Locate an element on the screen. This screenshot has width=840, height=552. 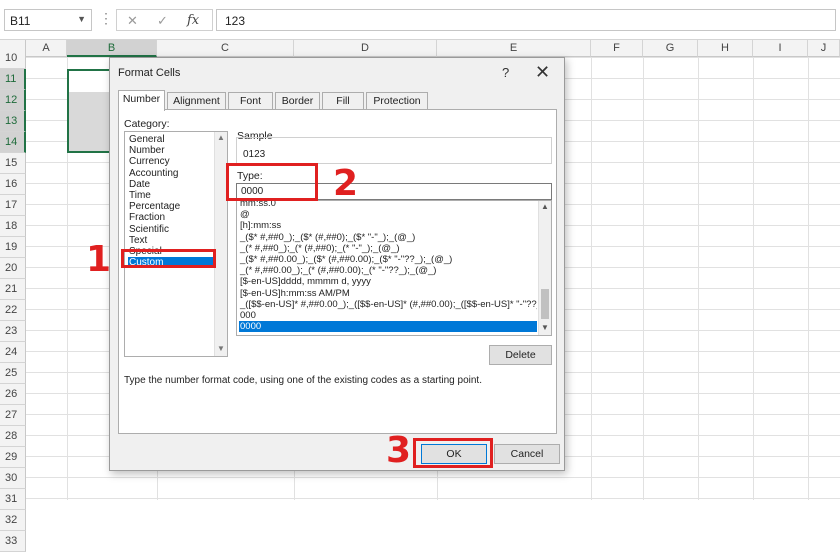
row-header-20: 20 is located at coordinates (13, 268).